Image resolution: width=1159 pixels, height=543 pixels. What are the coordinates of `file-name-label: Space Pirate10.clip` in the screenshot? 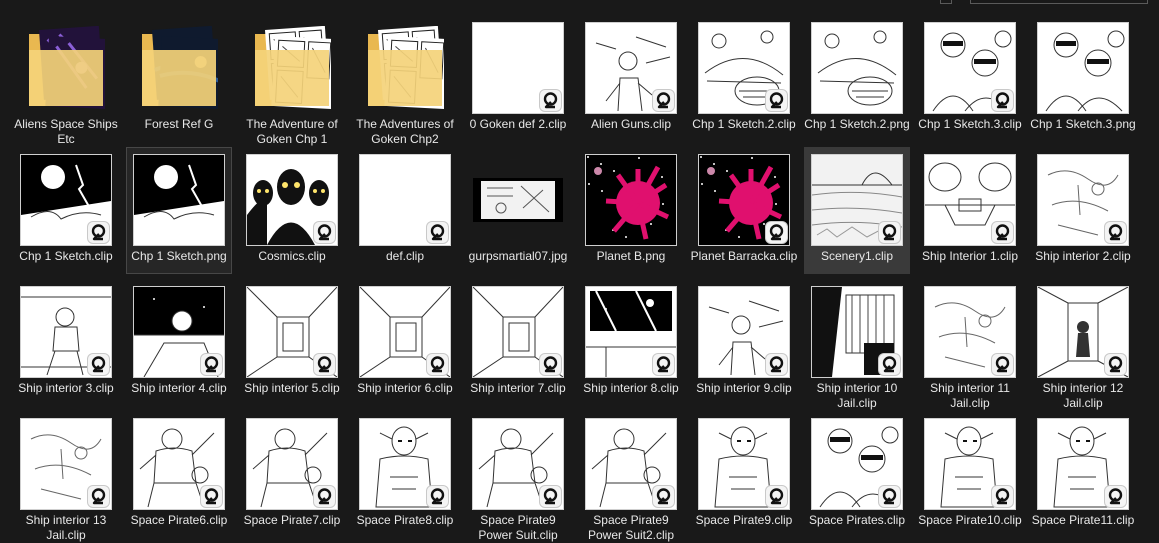 It's located at (970, 520).